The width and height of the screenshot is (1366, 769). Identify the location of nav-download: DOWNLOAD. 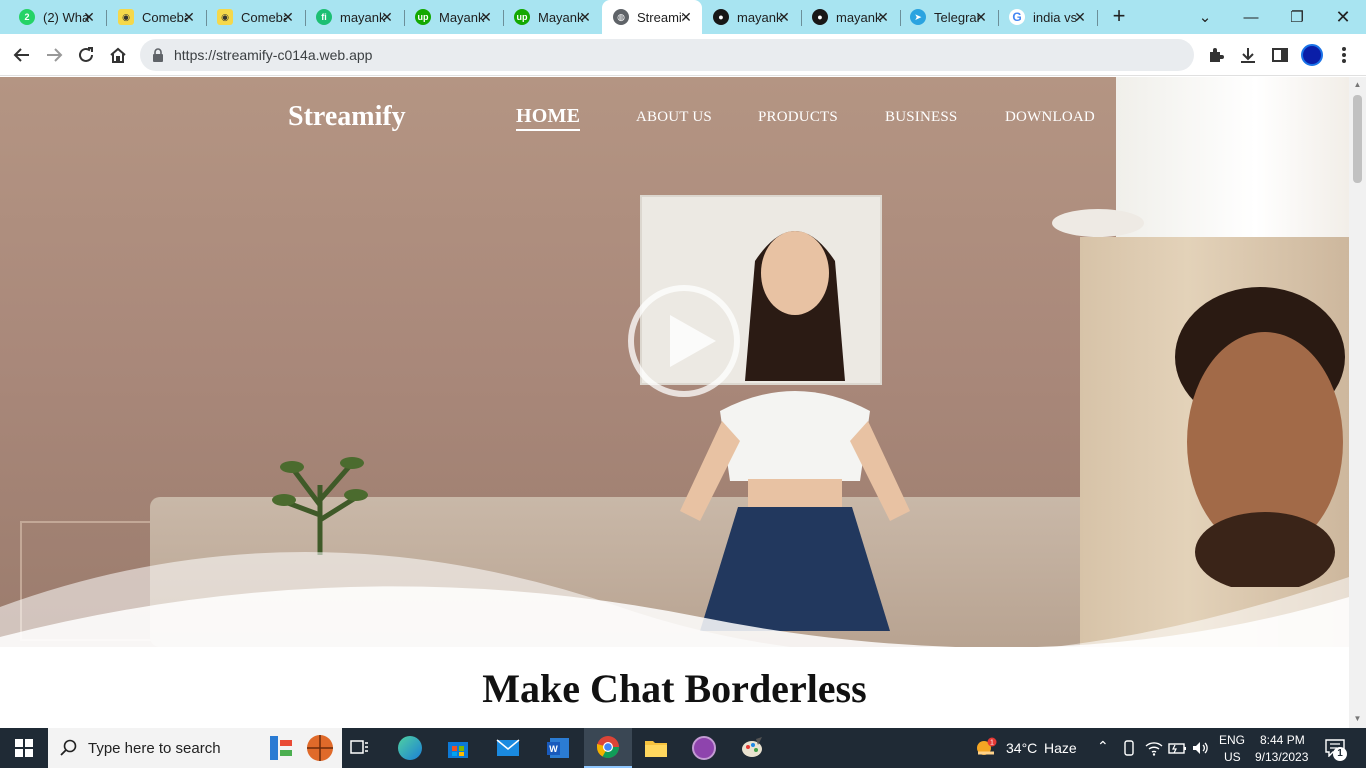
(1050, 117).